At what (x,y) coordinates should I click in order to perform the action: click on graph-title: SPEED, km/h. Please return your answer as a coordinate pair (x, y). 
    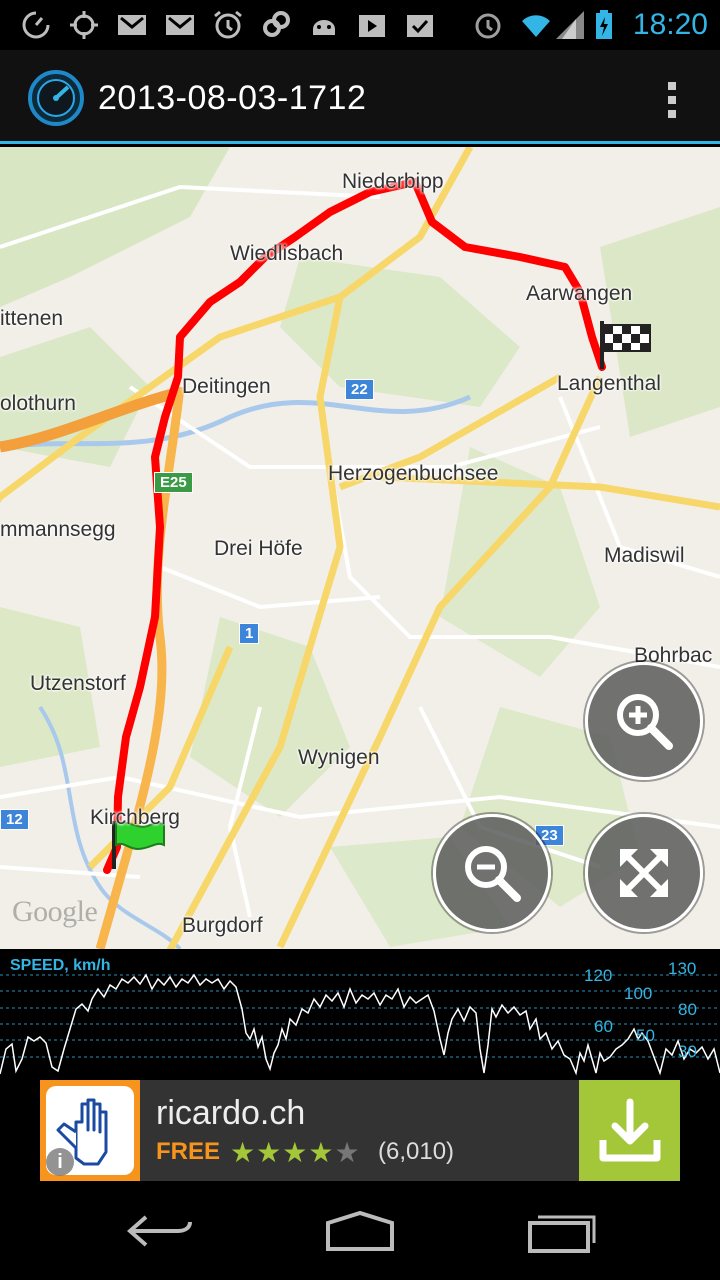
    Looking at the image, I should click on (60, 965).